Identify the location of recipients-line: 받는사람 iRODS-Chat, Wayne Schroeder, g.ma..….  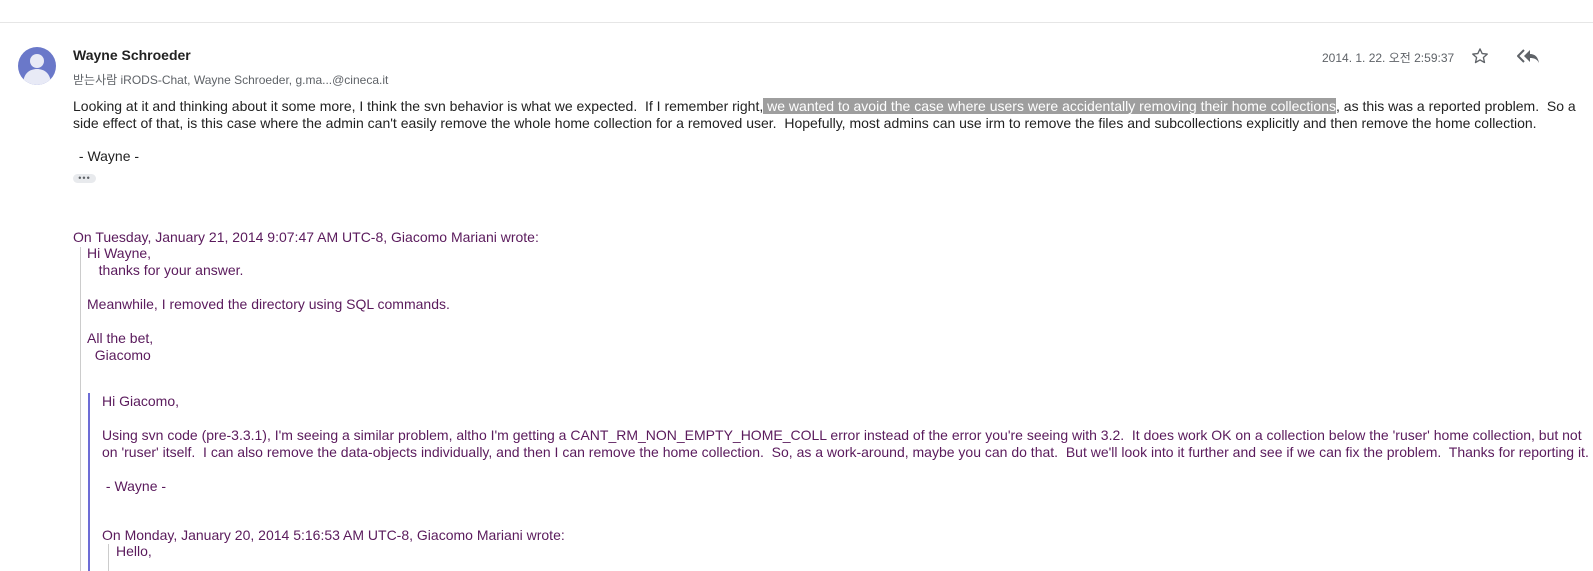
(231, 80).